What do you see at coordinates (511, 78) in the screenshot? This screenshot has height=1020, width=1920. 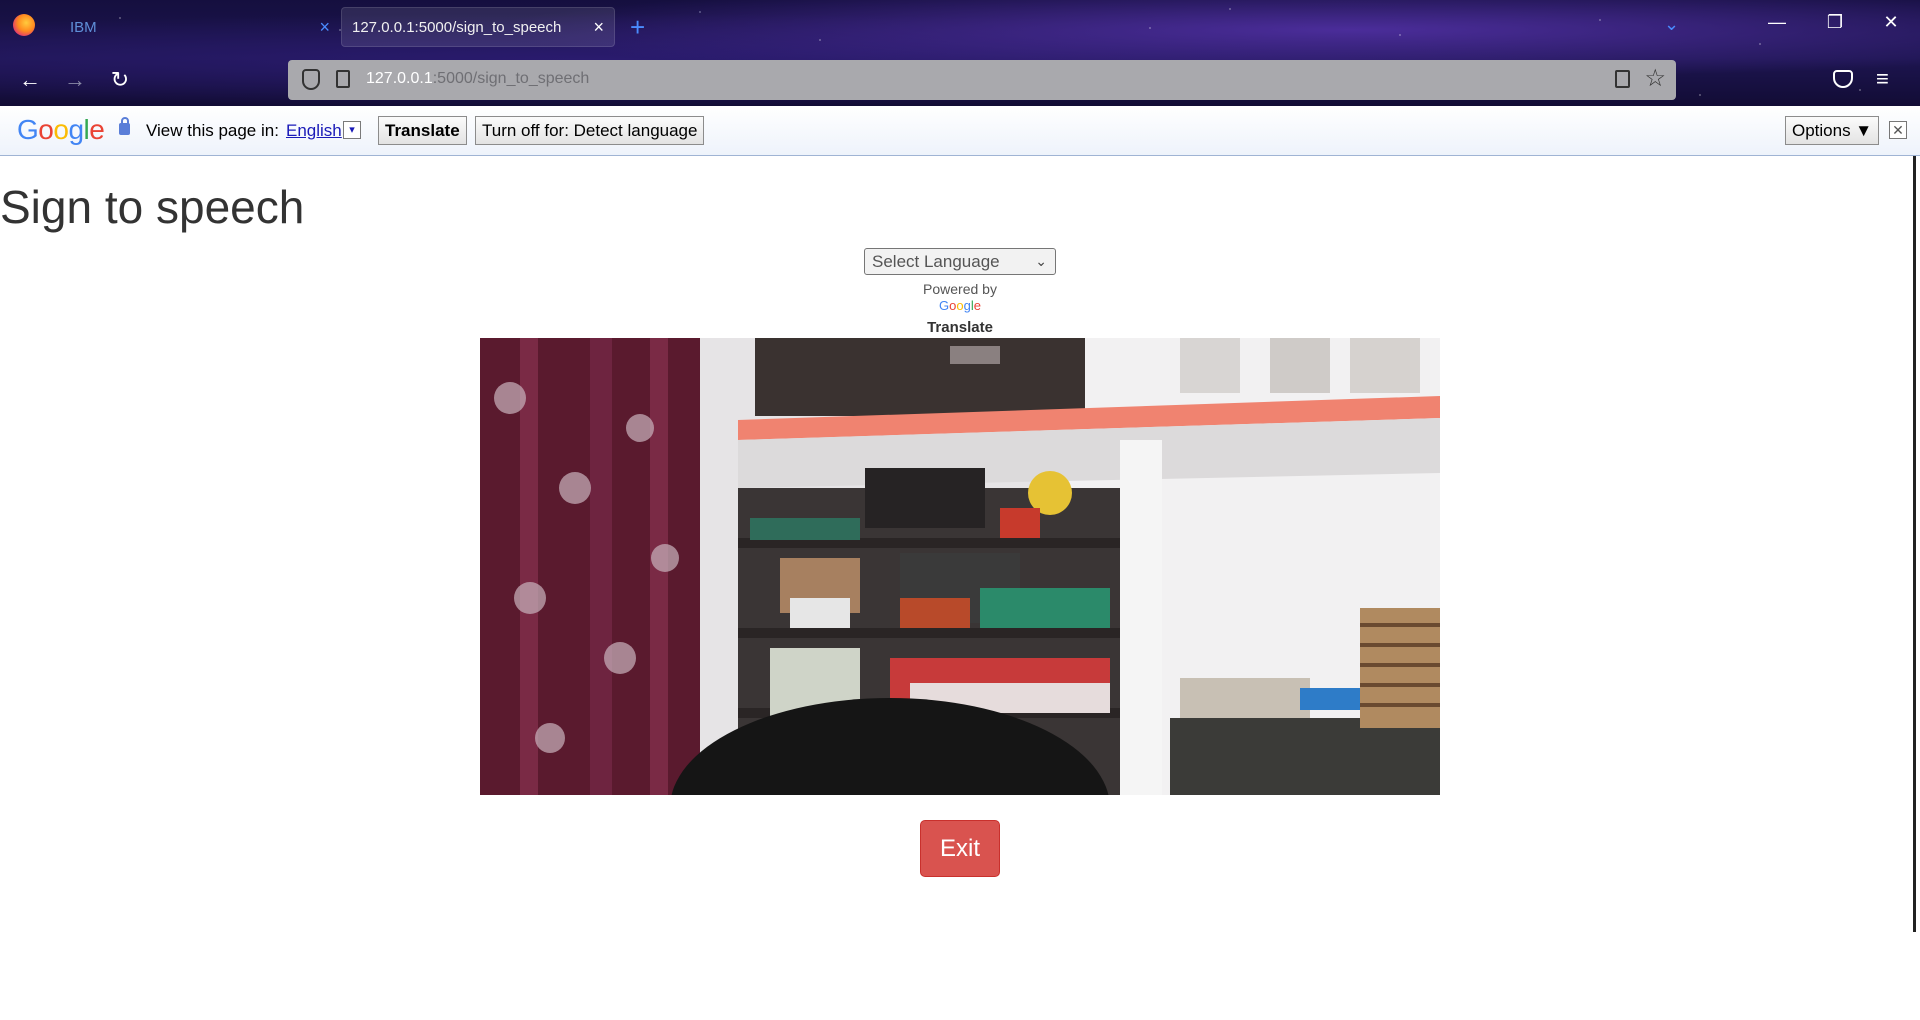 I see `url-path: :5000/sign_to_speech` at bounding box center [511, 78].